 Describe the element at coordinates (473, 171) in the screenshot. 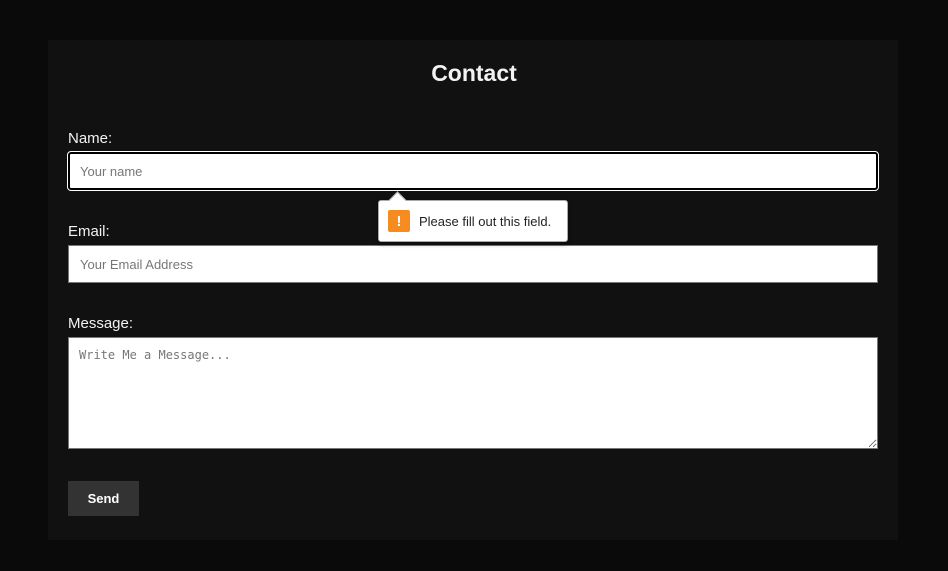

I see `name-input` at that location.